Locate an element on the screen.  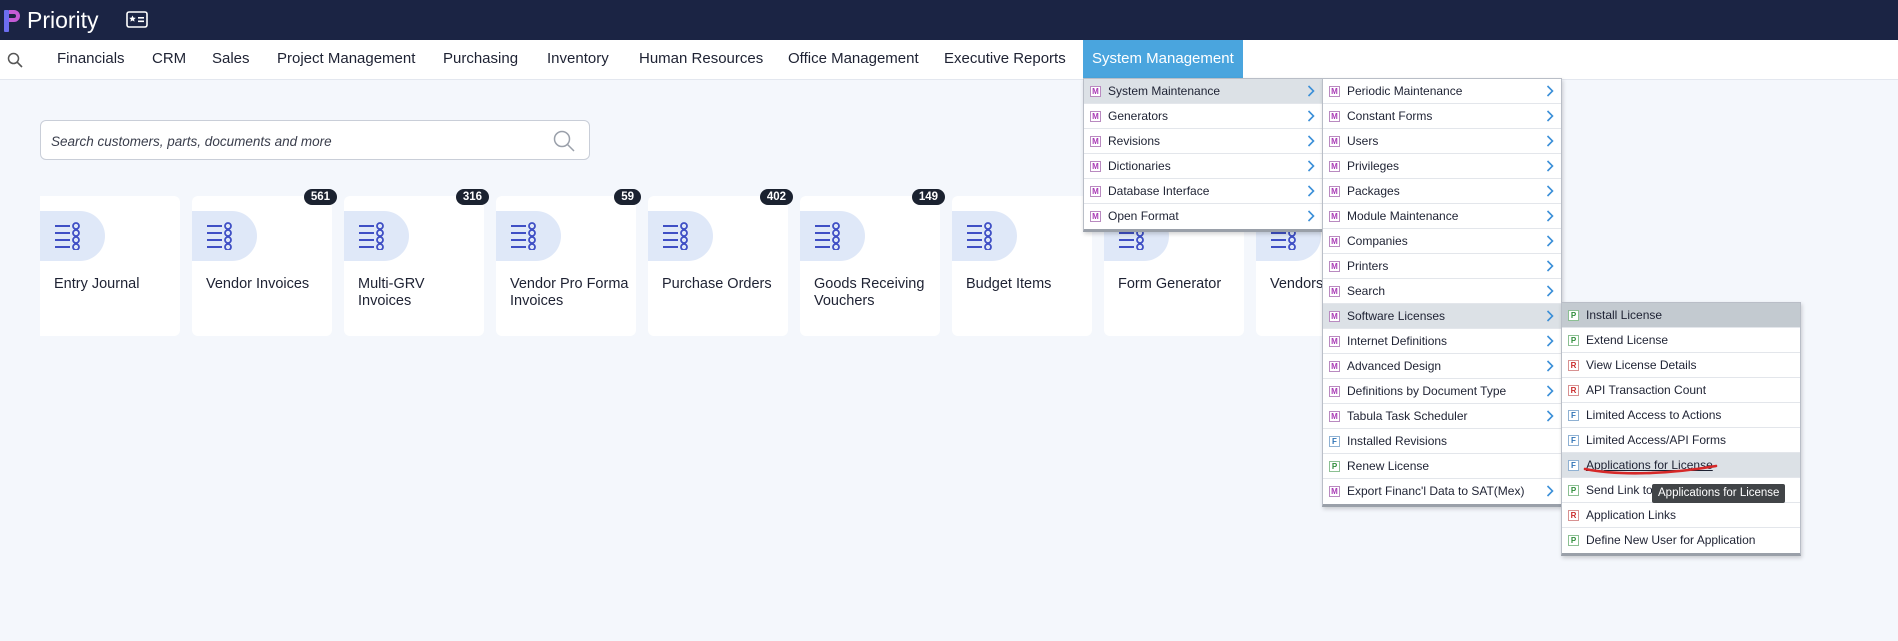
menu-item: M Export Financ'l Data to SAT(Mex) is located at coordinates (1442, 491).